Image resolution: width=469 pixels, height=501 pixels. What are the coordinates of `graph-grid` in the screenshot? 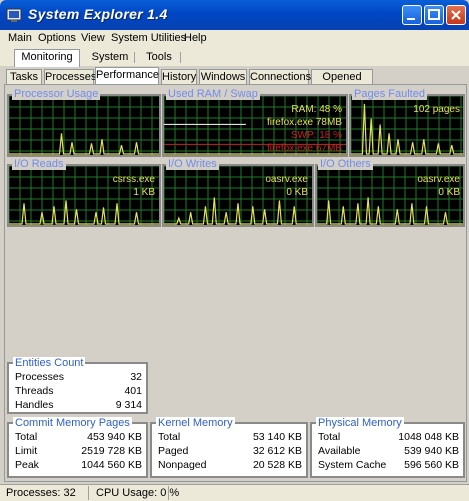 It's located at (84, 125).